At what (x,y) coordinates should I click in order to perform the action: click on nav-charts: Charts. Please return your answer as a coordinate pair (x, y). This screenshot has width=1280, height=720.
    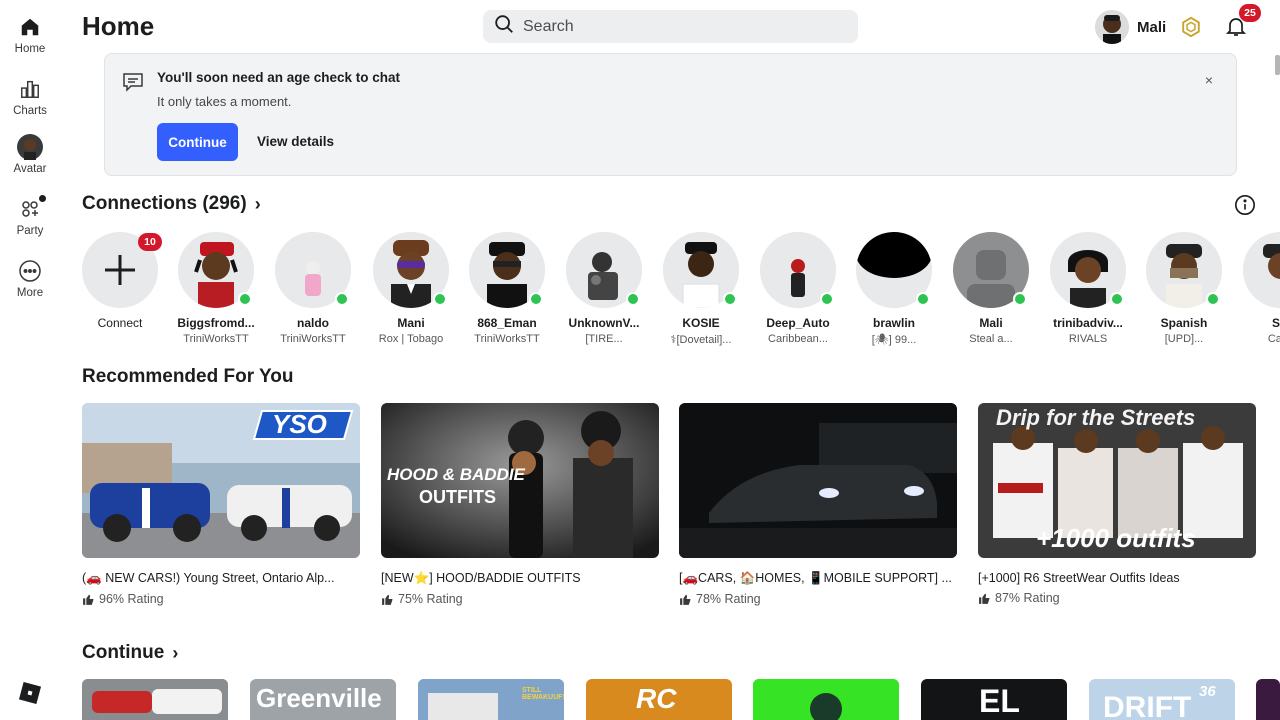
    Looking at the image, I should click on (30, 96).